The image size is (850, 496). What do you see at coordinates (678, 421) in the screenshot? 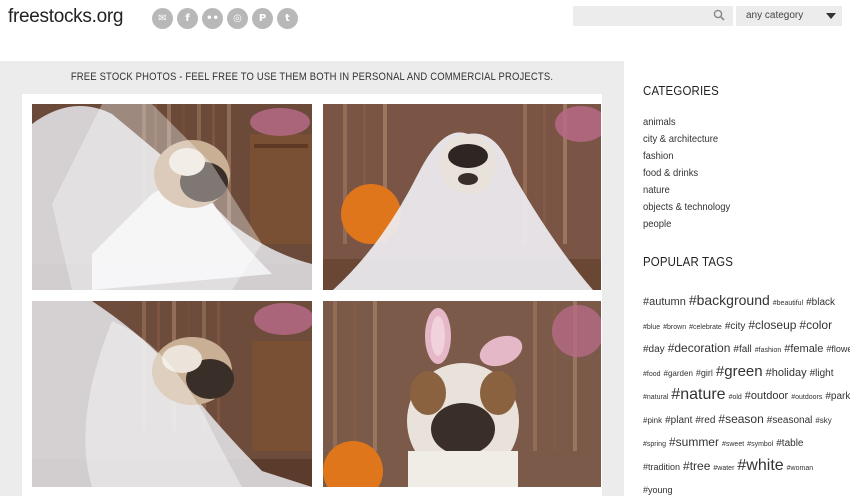
I see `tag-link: #plant` at bounding box center [678, 421].